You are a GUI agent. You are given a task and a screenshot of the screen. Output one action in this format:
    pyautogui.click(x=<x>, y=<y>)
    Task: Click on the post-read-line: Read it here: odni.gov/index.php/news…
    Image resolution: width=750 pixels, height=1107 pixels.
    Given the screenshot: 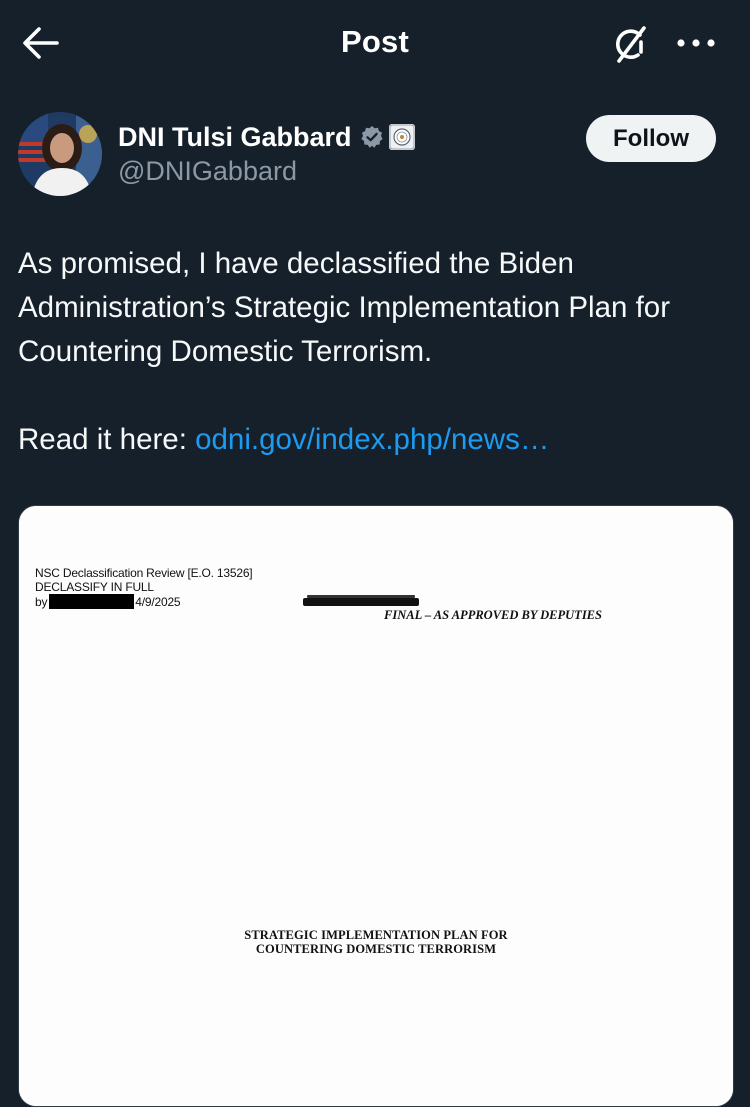 What is the action you would take?
    pyautogui.click(x=374, y=440)
    